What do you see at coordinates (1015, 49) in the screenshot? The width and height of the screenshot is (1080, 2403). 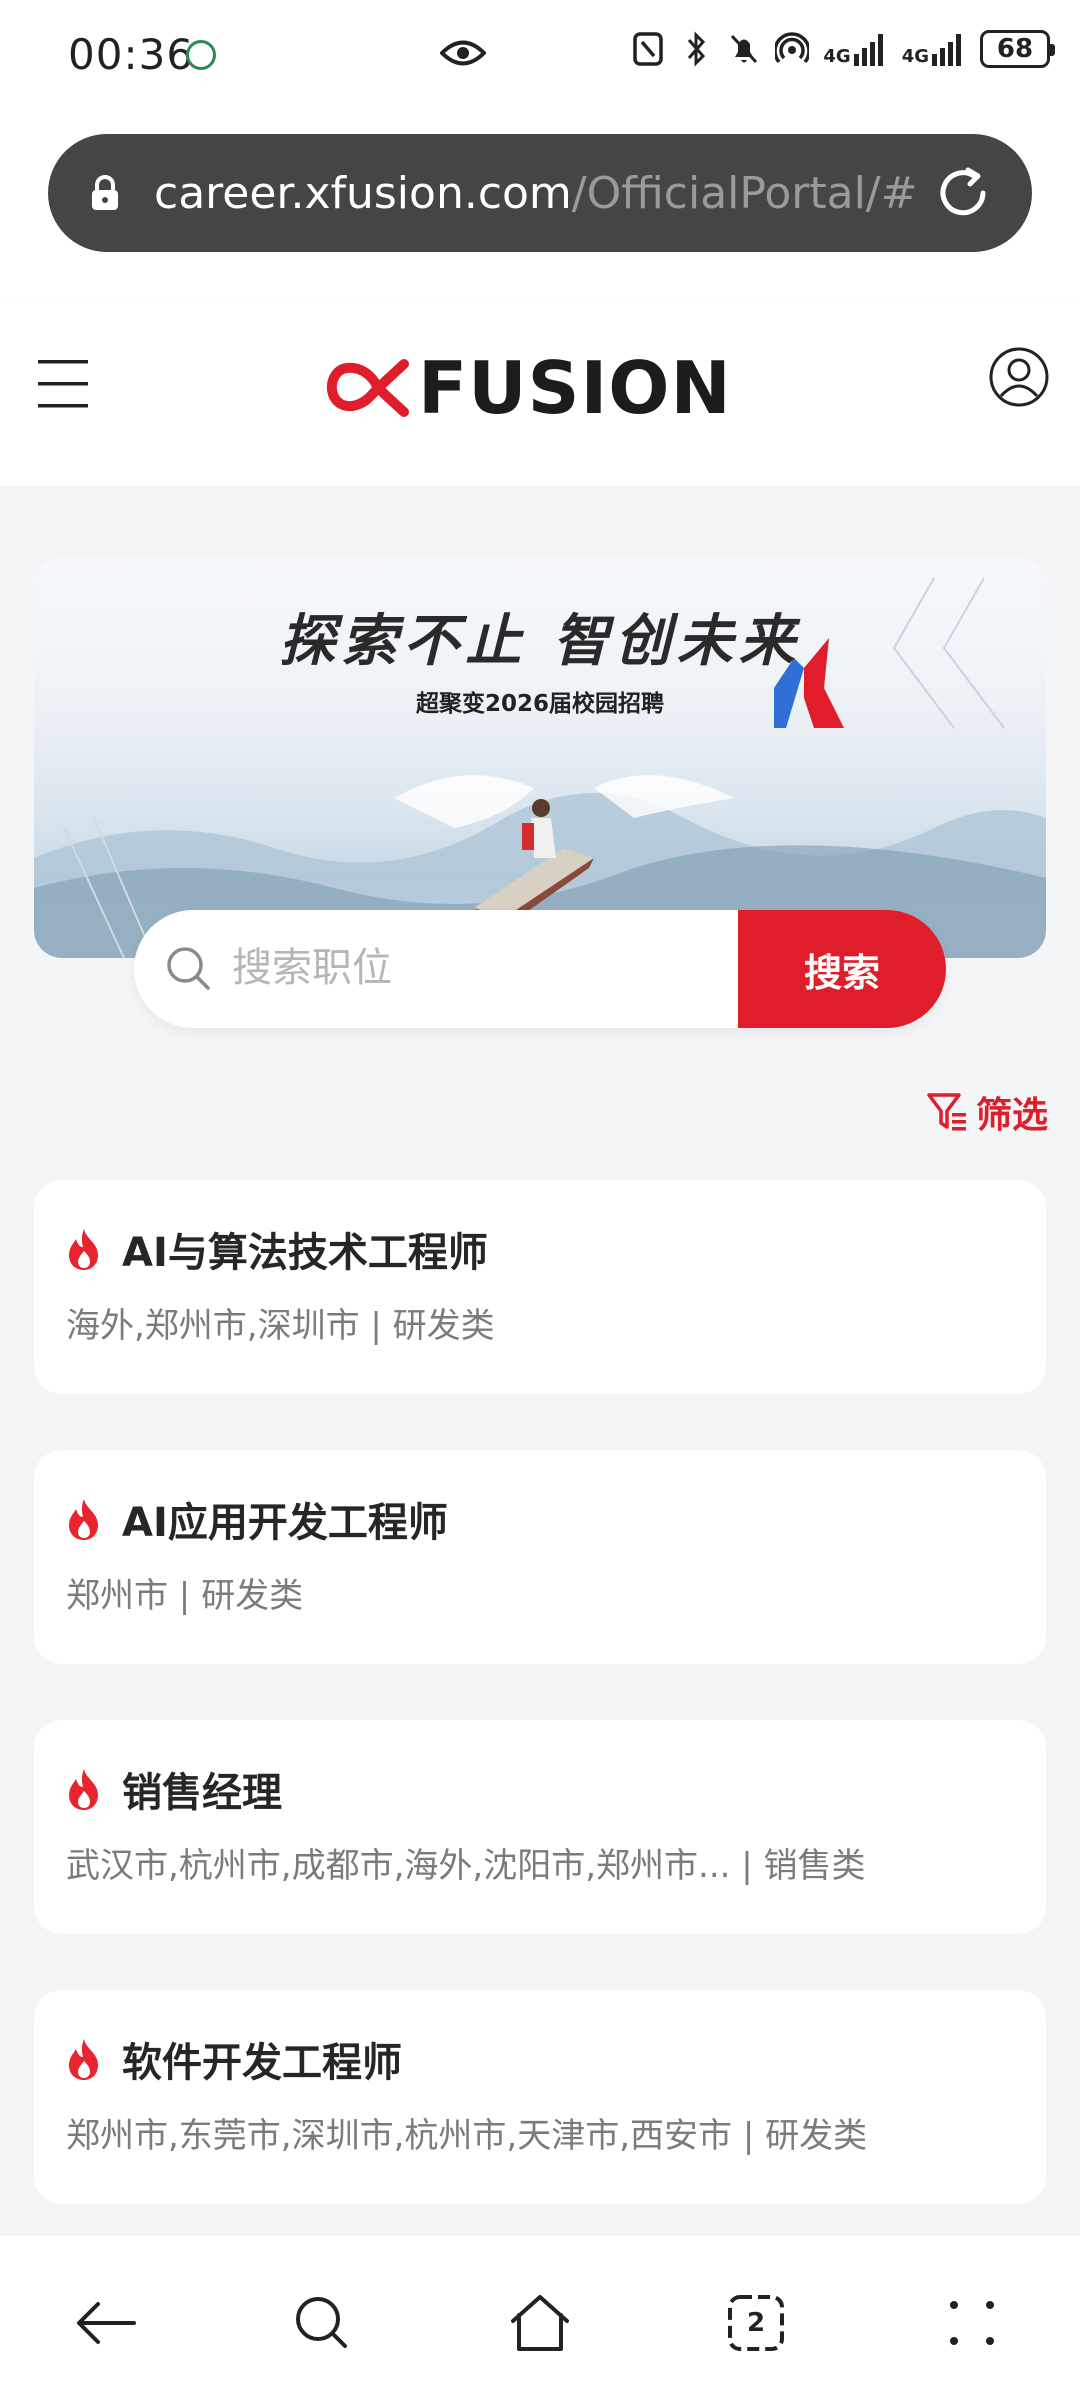 I see `battery-level: 68` at bounding box center [1015, 49].